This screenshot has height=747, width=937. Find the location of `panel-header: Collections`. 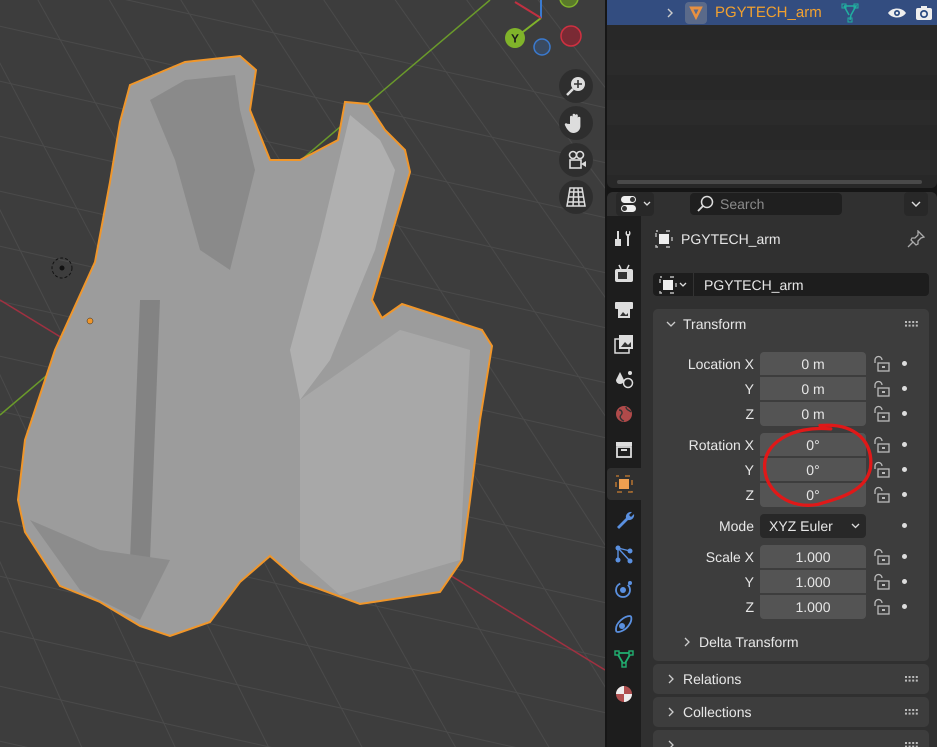

panel-header: Collections is located at coordinates (791, 712).